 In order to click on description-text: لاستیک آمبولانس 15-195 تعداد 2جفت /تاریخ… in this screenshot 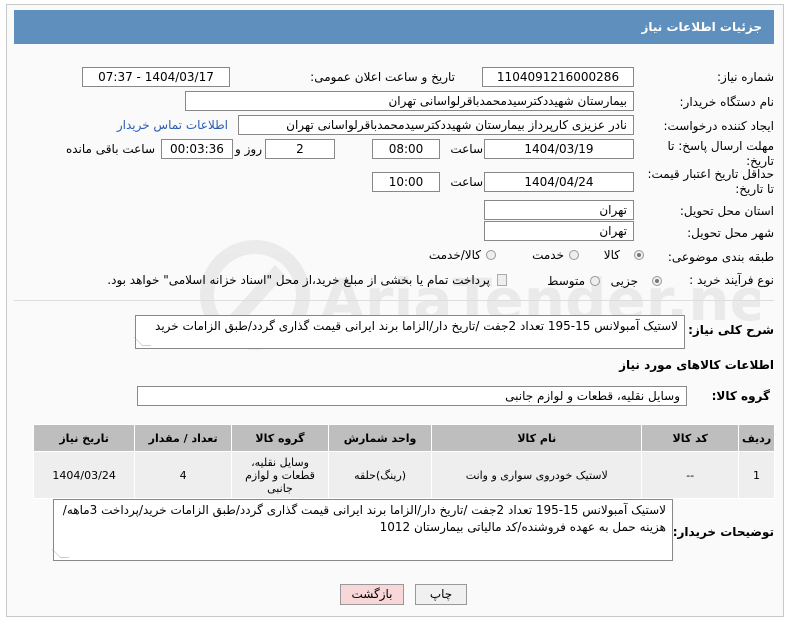, I will do `click(416, 326)`.